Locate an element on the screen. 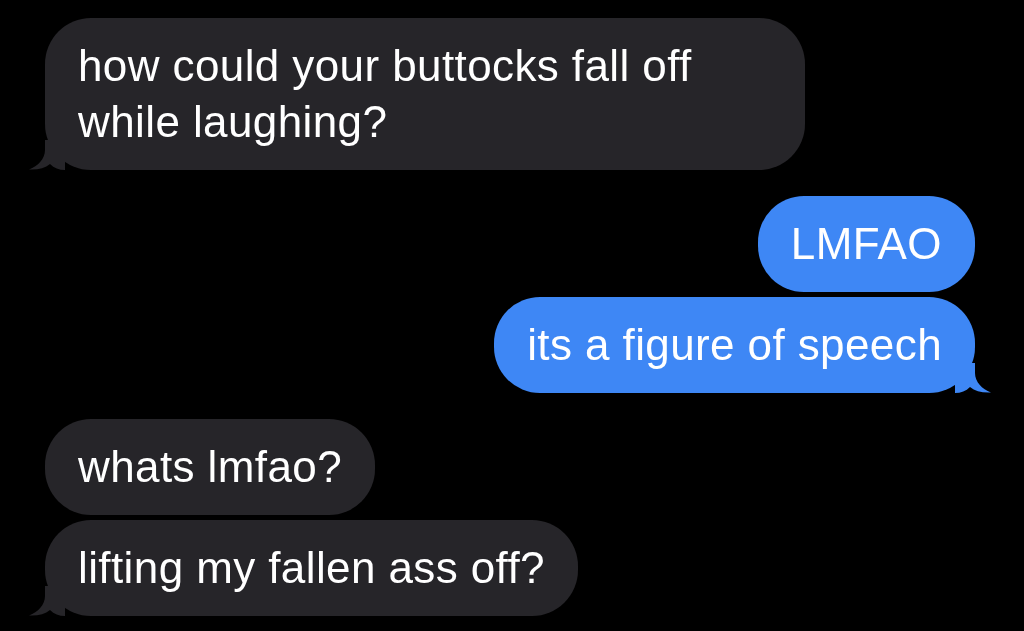 The image size is (1024, 631). message-bubble: LMFAO is located at coordinates (866, 244).